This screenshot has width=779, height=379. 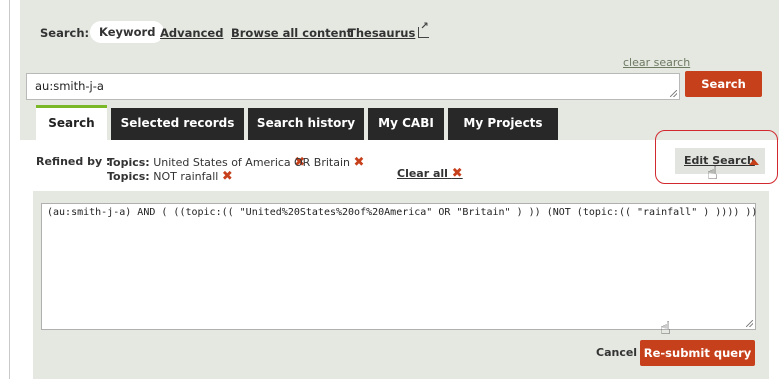 What do you see at coordinates (616, 352) in the screenshot?
I see `cancel-button: Cancel` at bounding box center [616, 352].